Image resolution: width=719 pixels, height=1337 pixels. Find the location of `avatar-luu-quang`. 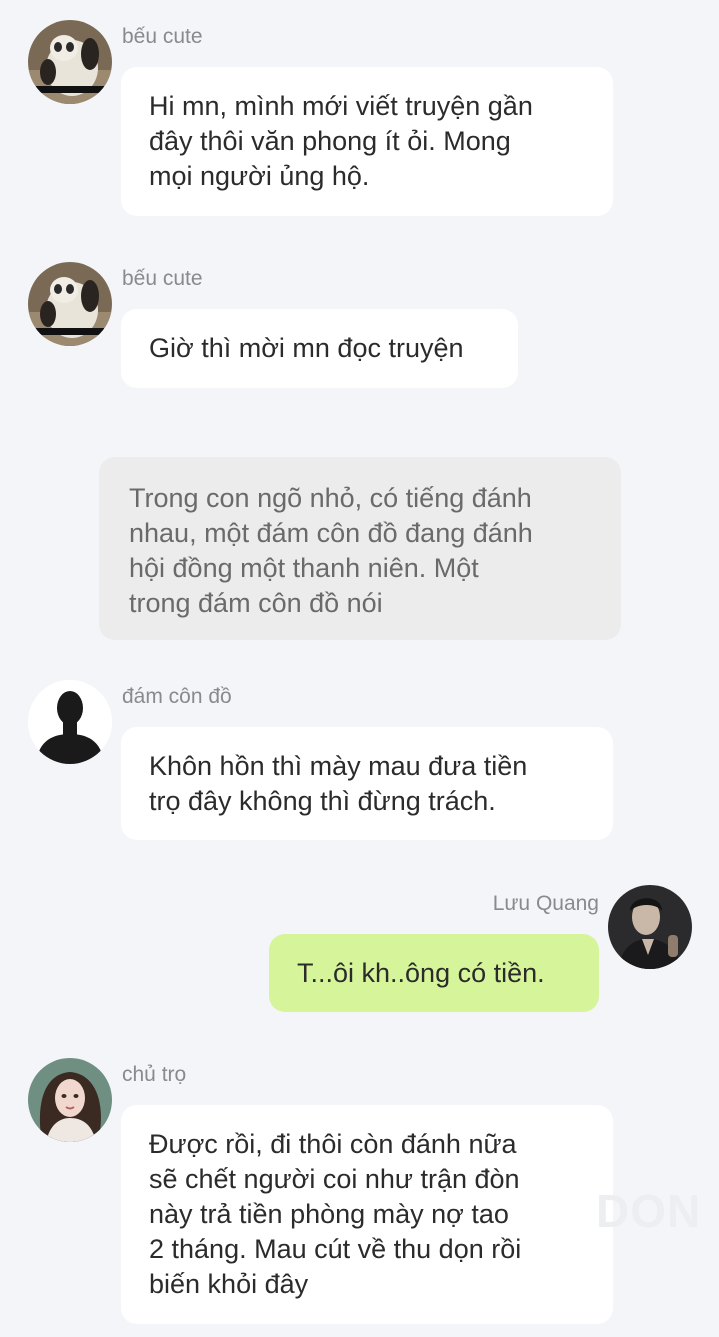

avatar-luu-quang is located at coordinates (650, 927).